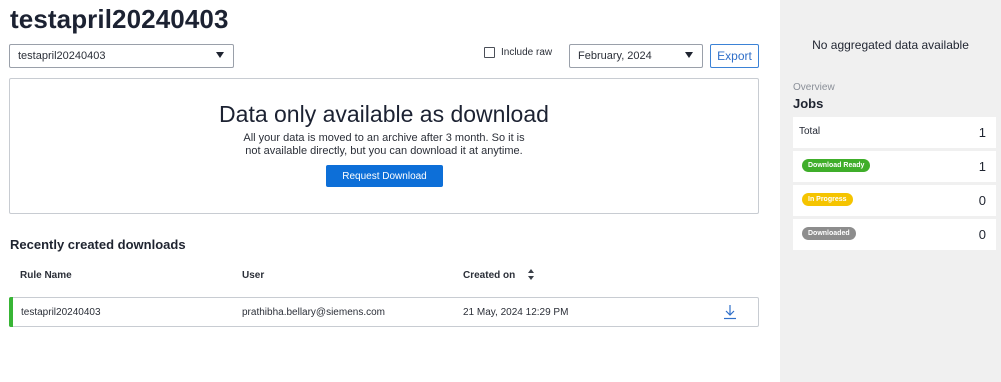 The width and height of the screenshot is (1001, 382). Describe the element at coordinates (982, 234) in the screenshot. I see `job-count-downloaded: 0` at that location.